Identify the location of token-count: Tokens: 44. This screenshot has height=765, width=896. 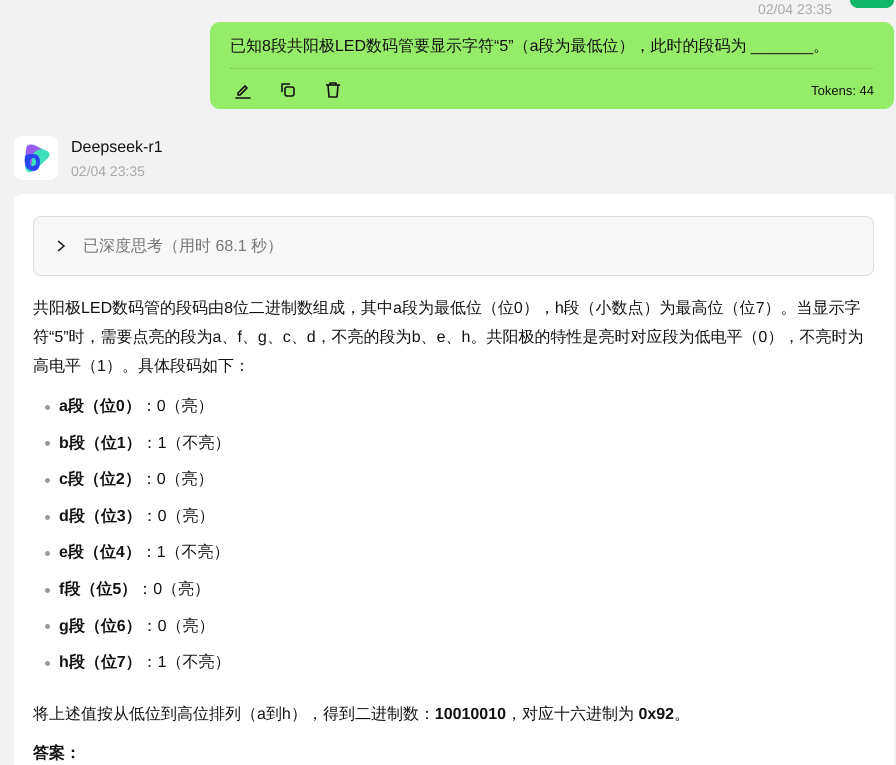
(842, 90).